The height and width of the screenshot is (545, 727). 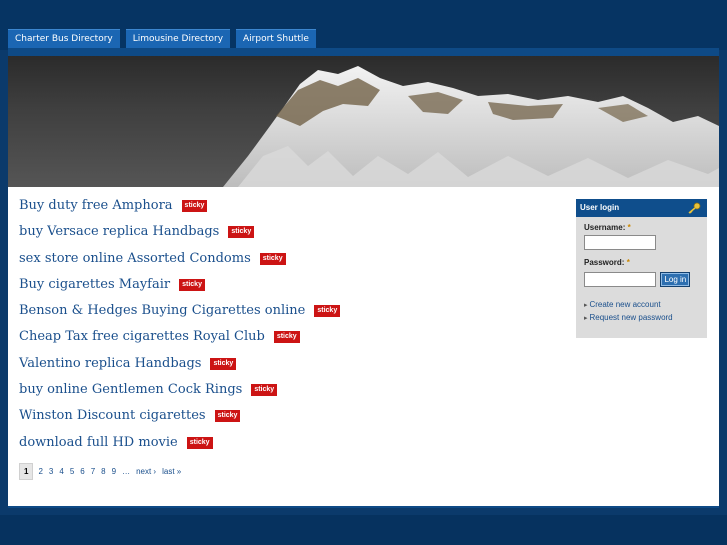 I want to click on pager-current-page: 1, so click(x=26, y=471).